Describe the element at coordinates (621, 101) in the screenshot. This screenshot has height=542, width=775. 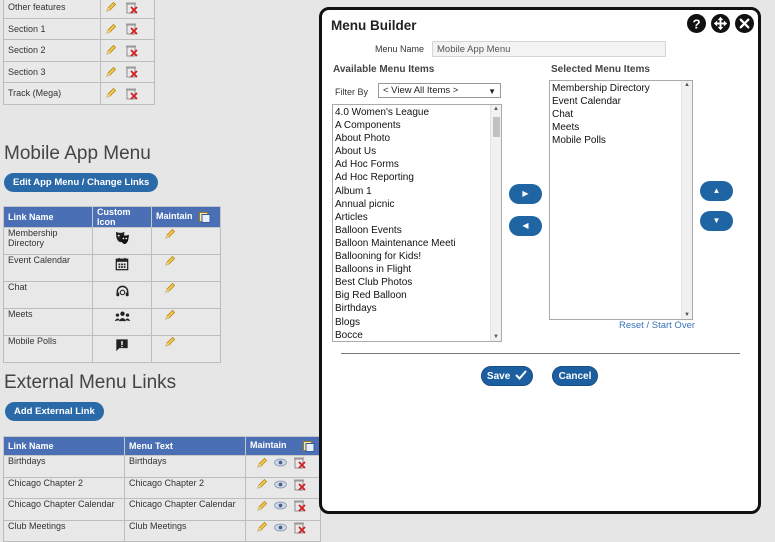
I see `selected-list-item: Event Calendar` at that location.